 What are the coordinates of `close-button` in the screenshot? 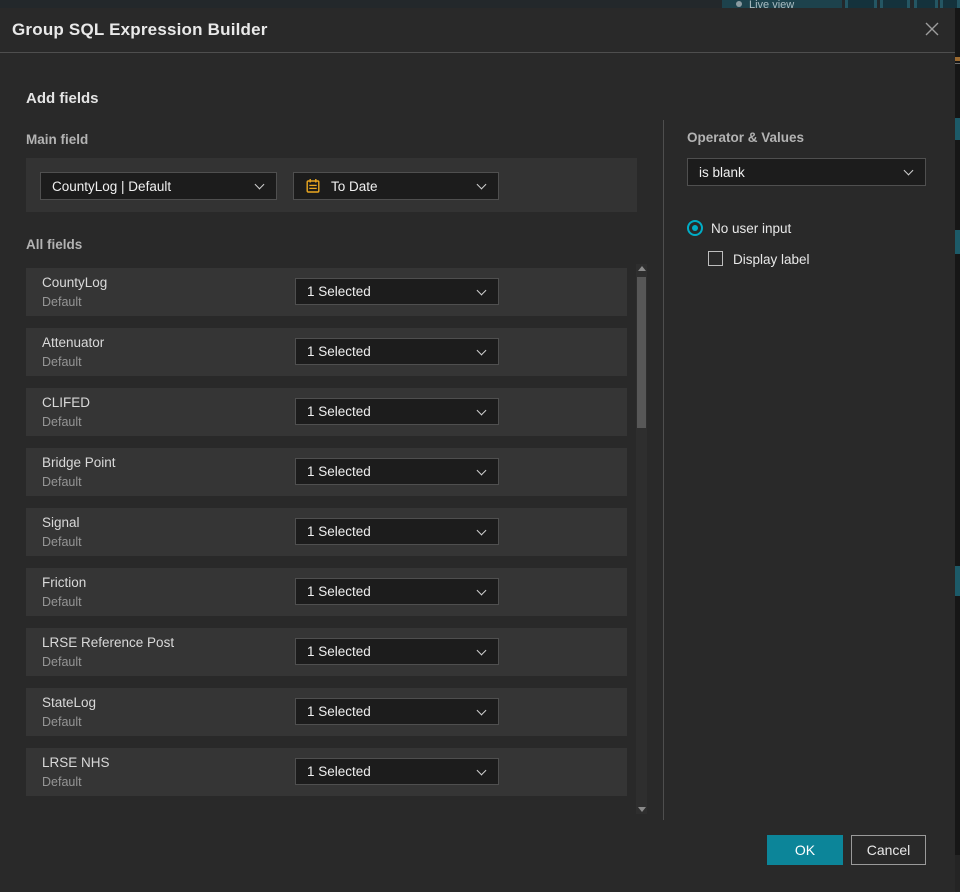 It's located at (932, 30).